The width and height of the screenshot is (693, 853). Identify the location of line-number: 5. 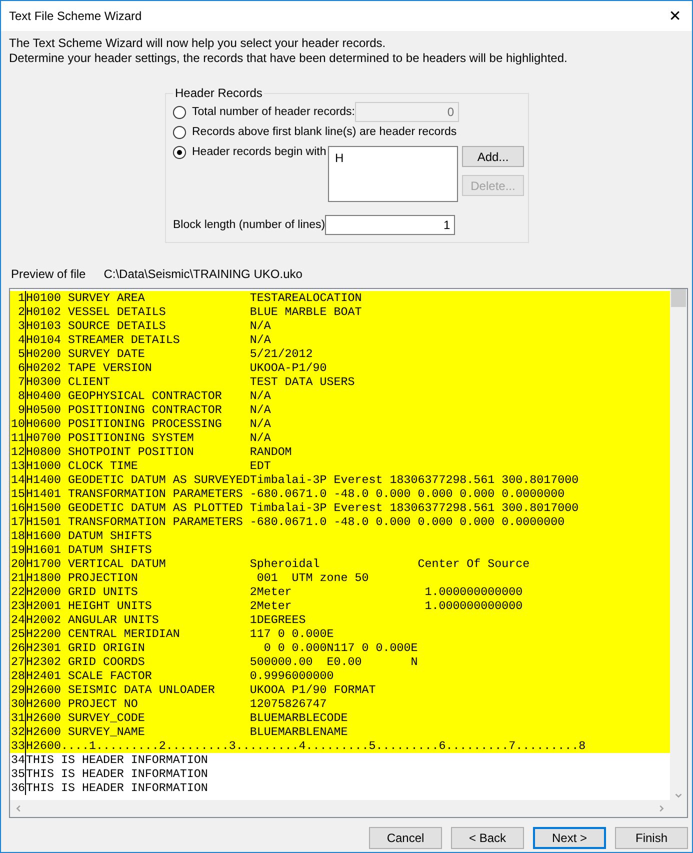
(21, 354).